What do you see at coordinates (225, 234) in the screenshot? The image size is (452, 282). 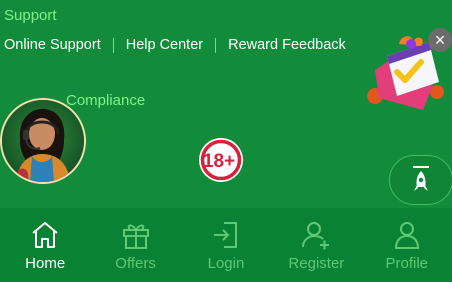 I see `login-icon` at bounding box center [225, 234].